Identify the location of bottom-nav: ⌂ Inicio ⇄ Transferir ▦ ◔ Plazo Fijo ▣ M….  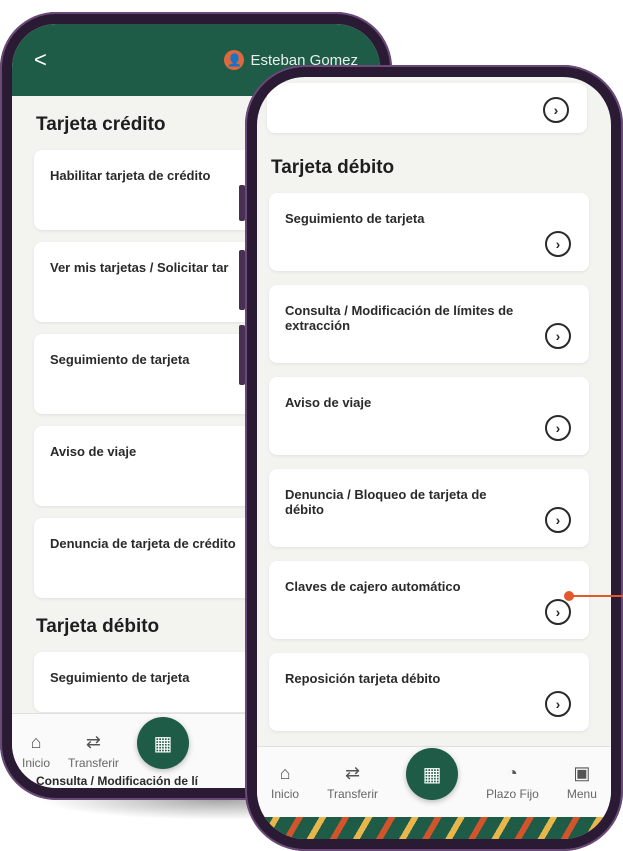
(434, 781).